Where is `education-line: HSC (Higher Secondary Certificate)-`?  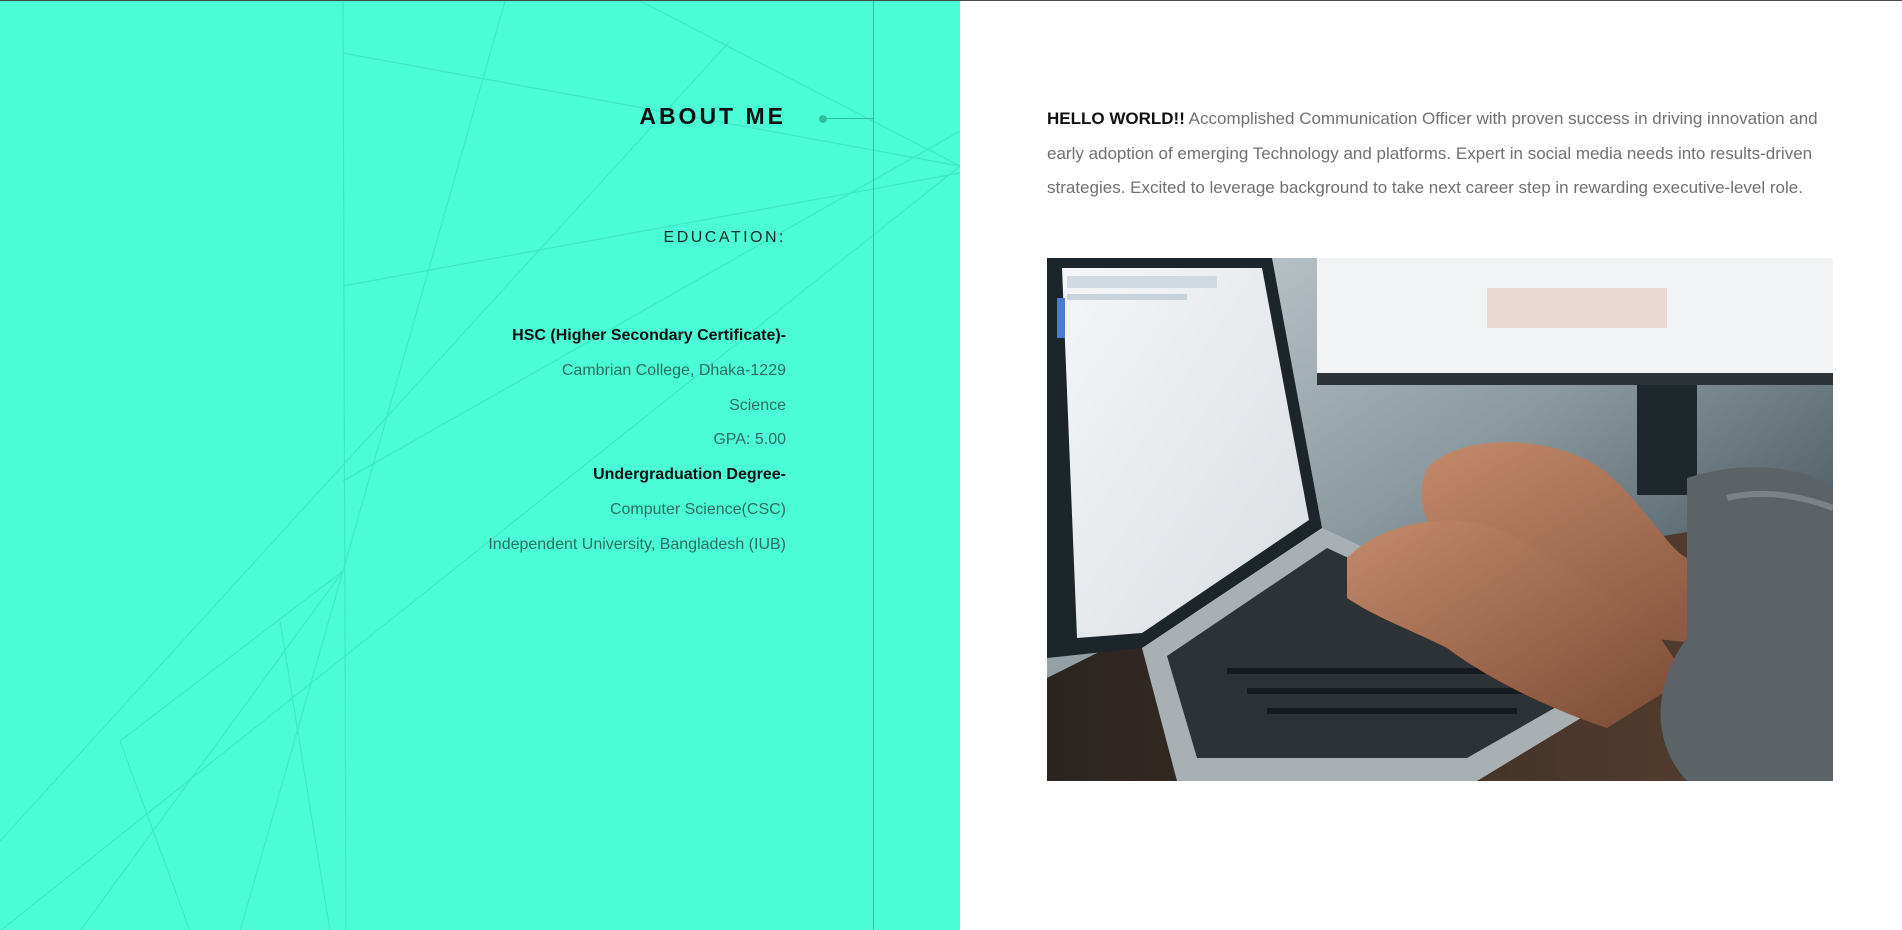
education-line: HSC (Higher Secondary Certificate)- is located at coordinates (649, 335).